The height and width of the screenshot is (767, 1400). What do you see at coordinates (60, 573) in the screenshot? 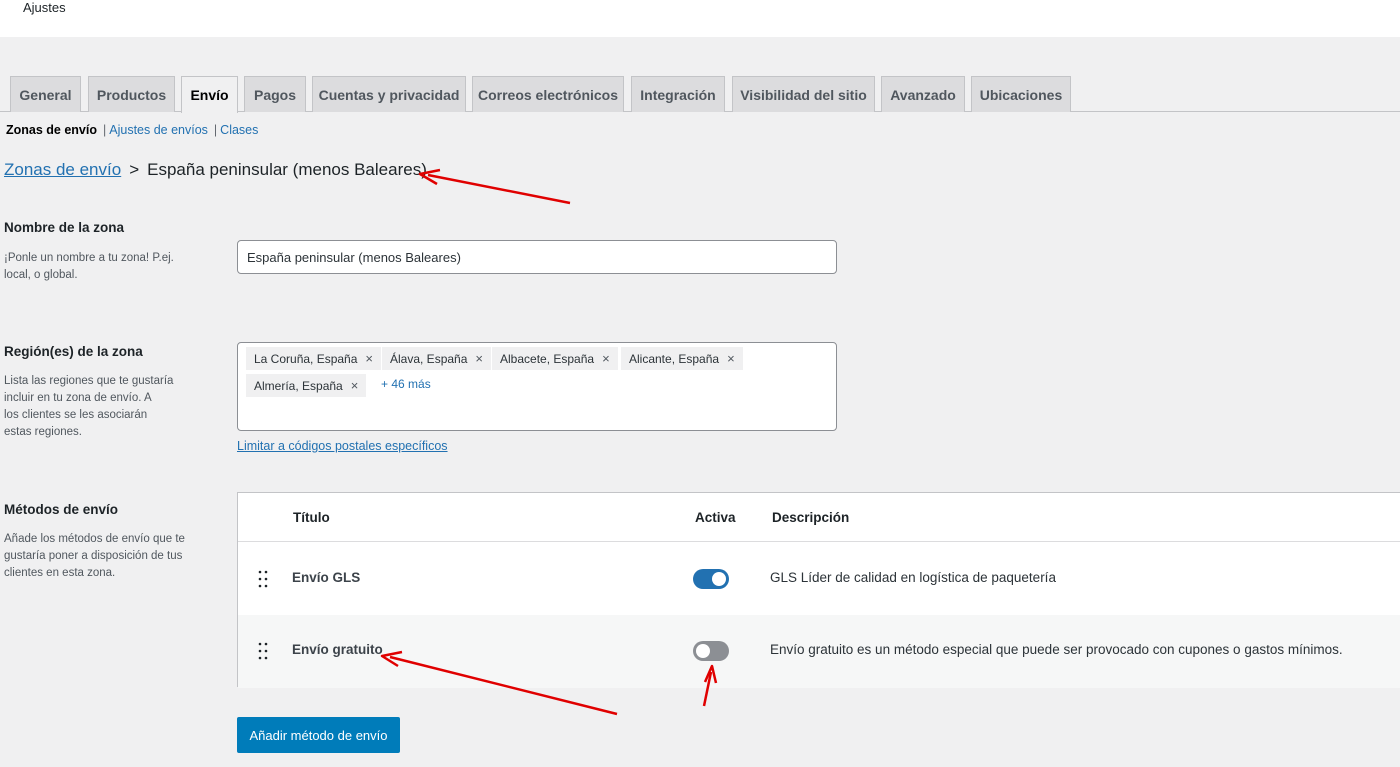
I see `help-line: clientes en esta zona.` at bounding box center [60, 573].